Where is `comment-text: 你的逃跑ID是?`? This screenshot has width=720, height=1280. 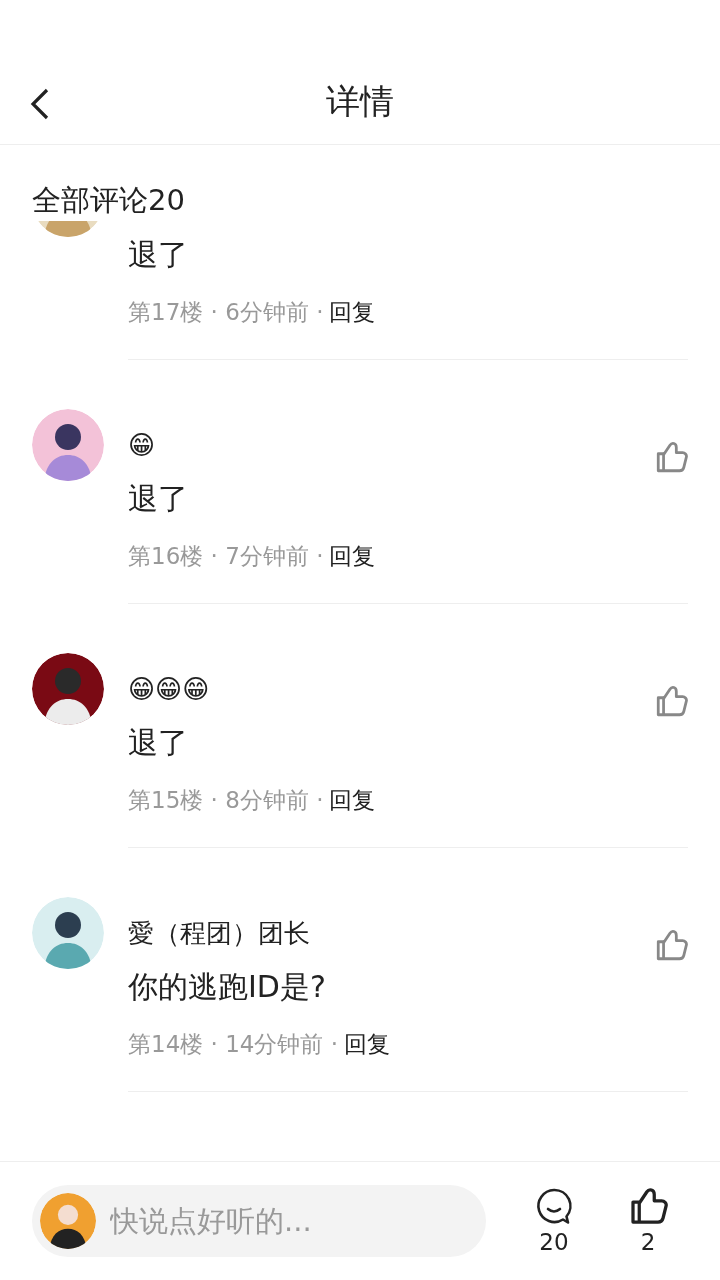 comment-text: 你的逃跑ID是? is located at coordinates (227, 986).